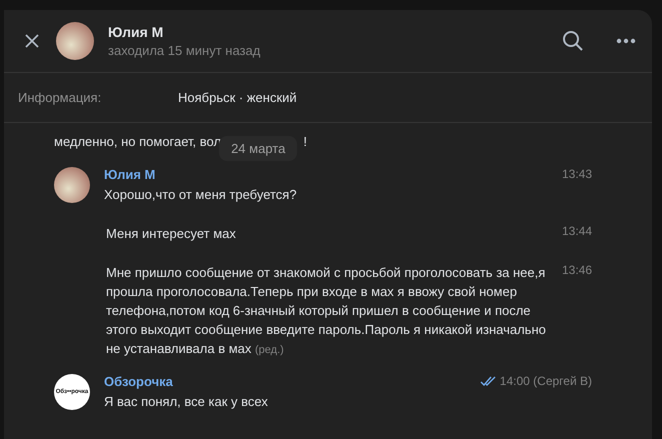 The height and width of the screenshot is (439, 662). What do you see at coordinates (258, 148) in the screenshot?
I see `date-pill: 24 марта` at bounding box center [258, 148].